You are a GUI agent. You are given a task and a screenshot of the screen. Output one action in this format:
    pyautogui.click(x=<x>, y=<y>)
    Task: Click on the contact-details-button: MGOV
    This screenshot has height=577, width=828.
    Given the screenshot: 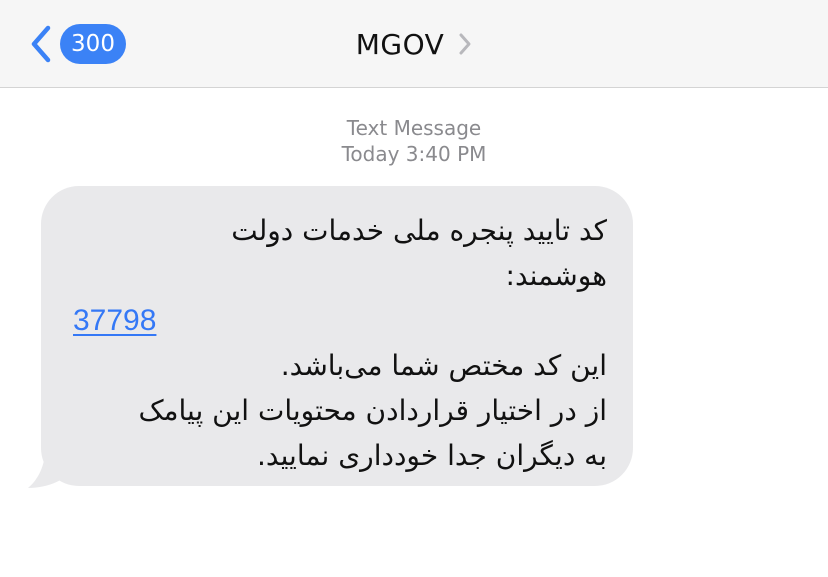 What is the action you would take?
    pyautogui.click(x=414, y=44)
    